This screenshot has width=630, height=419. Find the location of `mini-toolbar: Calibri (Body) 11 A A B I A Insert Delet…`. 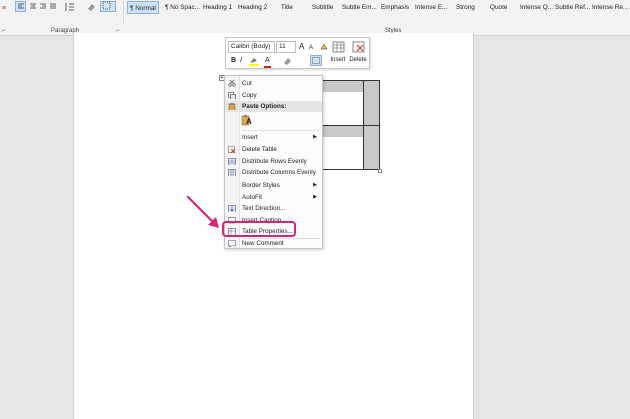

mini-toolbar: Calibri (Body) 11 A A B I A Insert Delet… is located at coordinates (297, 53).